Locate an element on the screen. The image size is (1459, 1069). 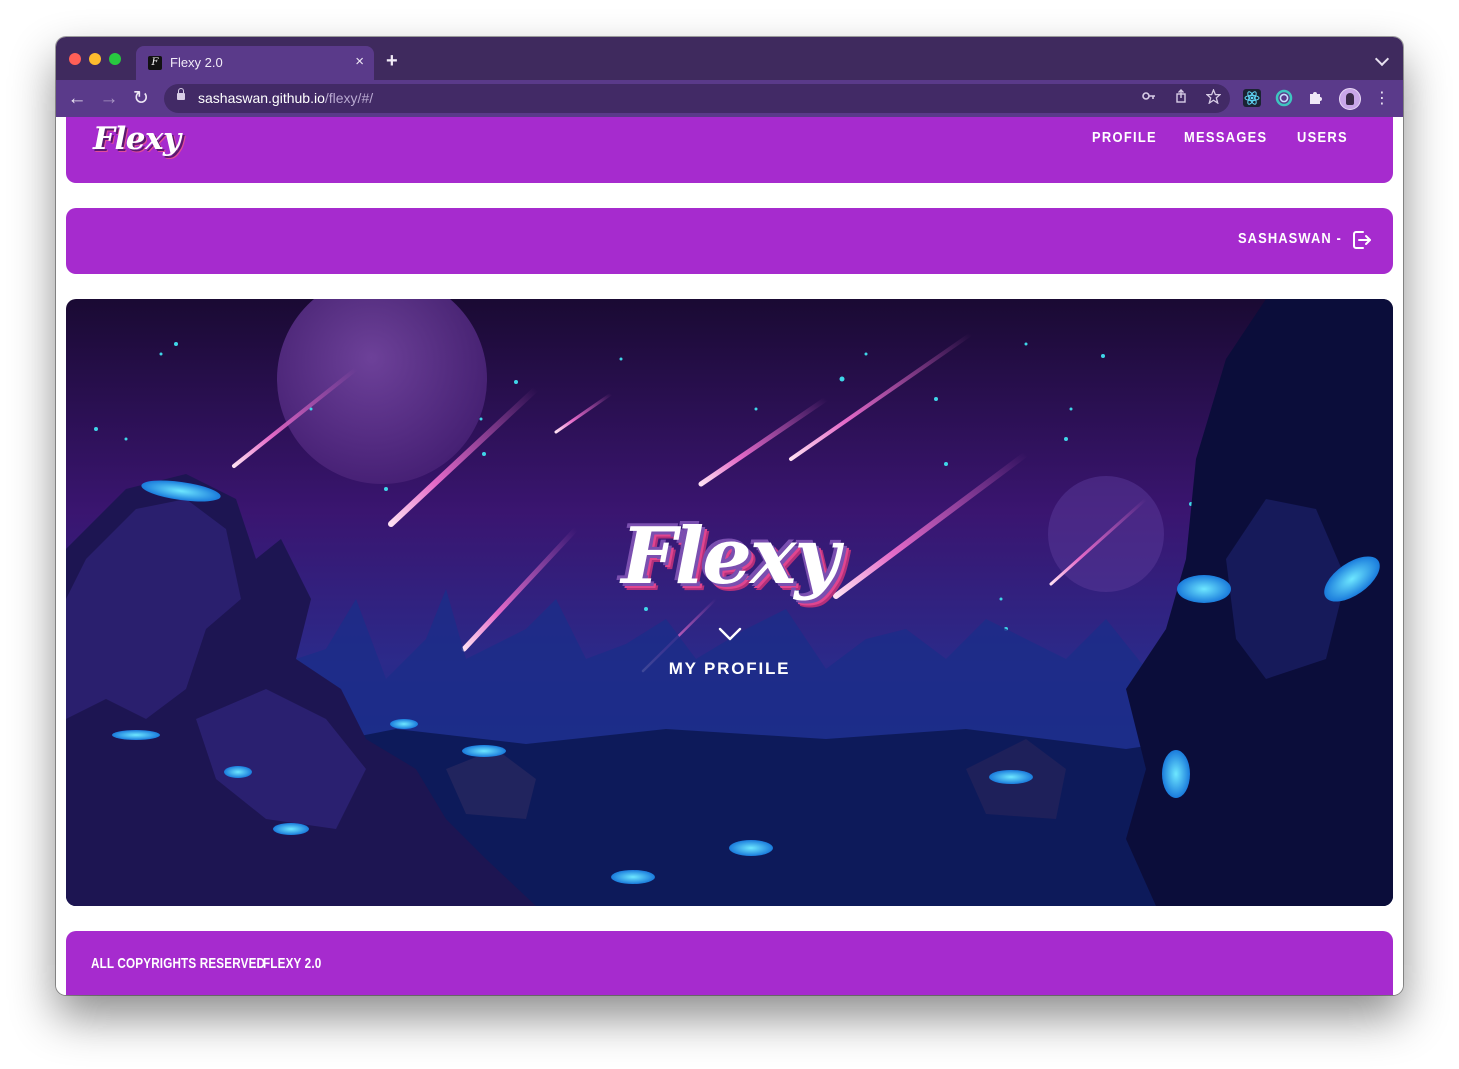
extensions-puzzle-icon is located at coordinates (1316, 98).